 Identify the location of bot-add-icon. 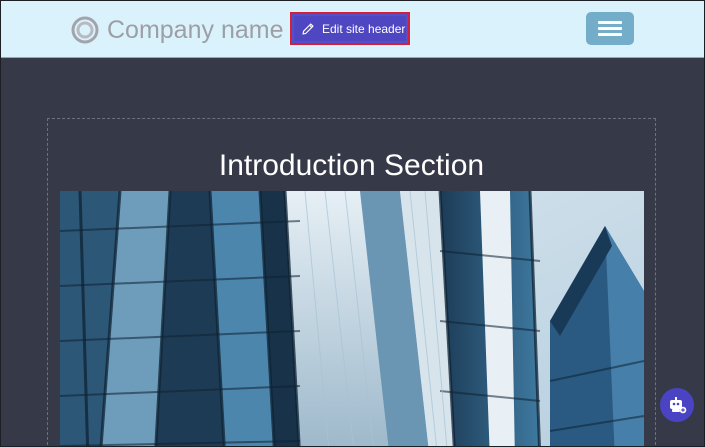
(678, 405).